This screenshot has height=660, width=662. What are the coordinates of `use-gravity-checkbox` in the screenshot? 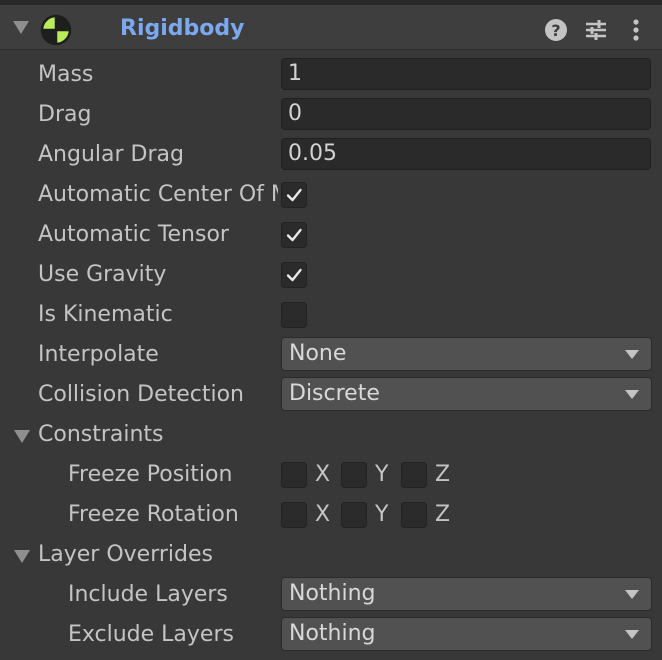 It's located at (294, 275).